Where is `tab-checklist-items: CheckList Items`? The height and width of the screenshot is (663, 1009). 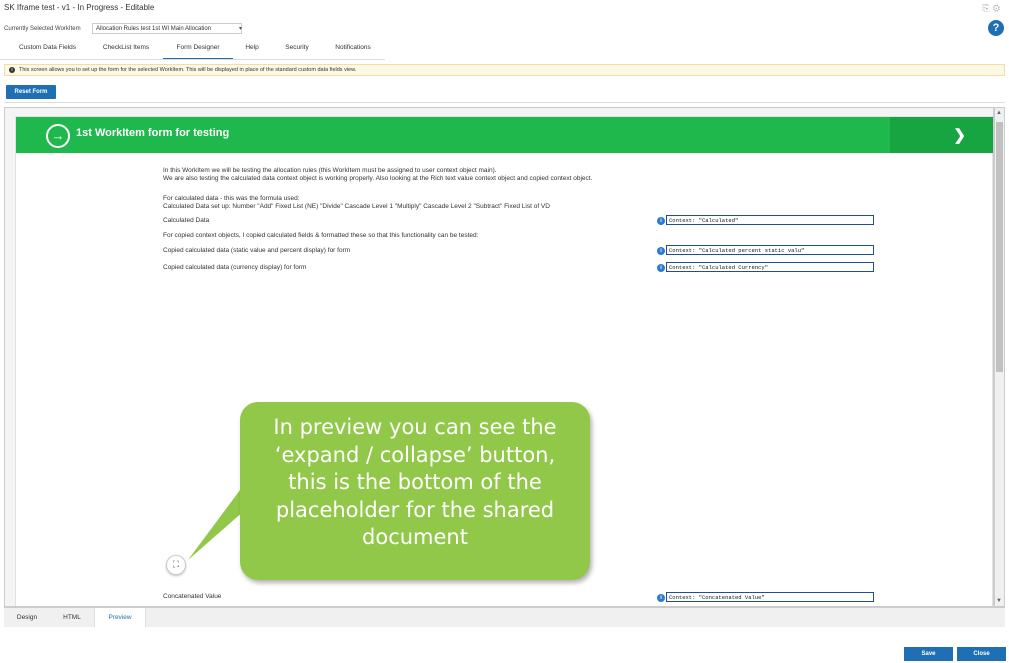 tab-checklist-items: CheckList Items is located at coordinates (126, 50).